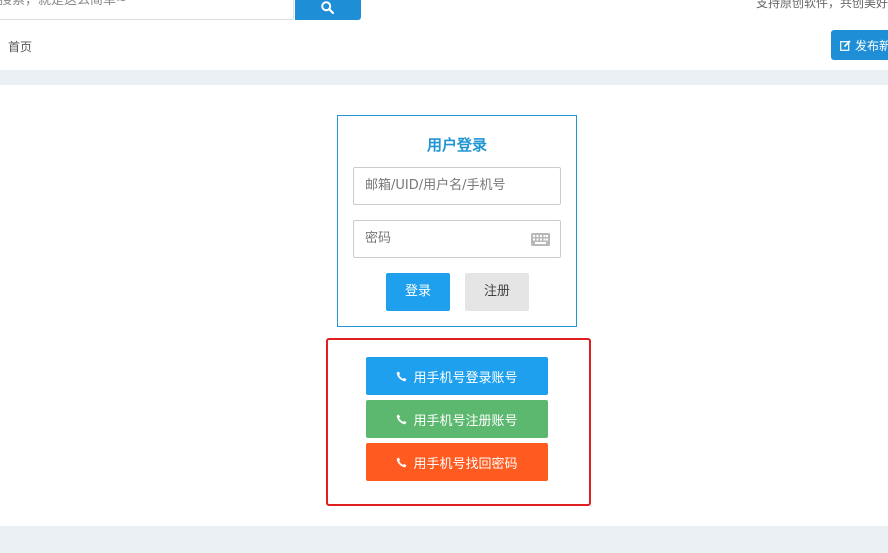  I want to click on phone-login-button: 用手机号登录账号, so click(457, 376).